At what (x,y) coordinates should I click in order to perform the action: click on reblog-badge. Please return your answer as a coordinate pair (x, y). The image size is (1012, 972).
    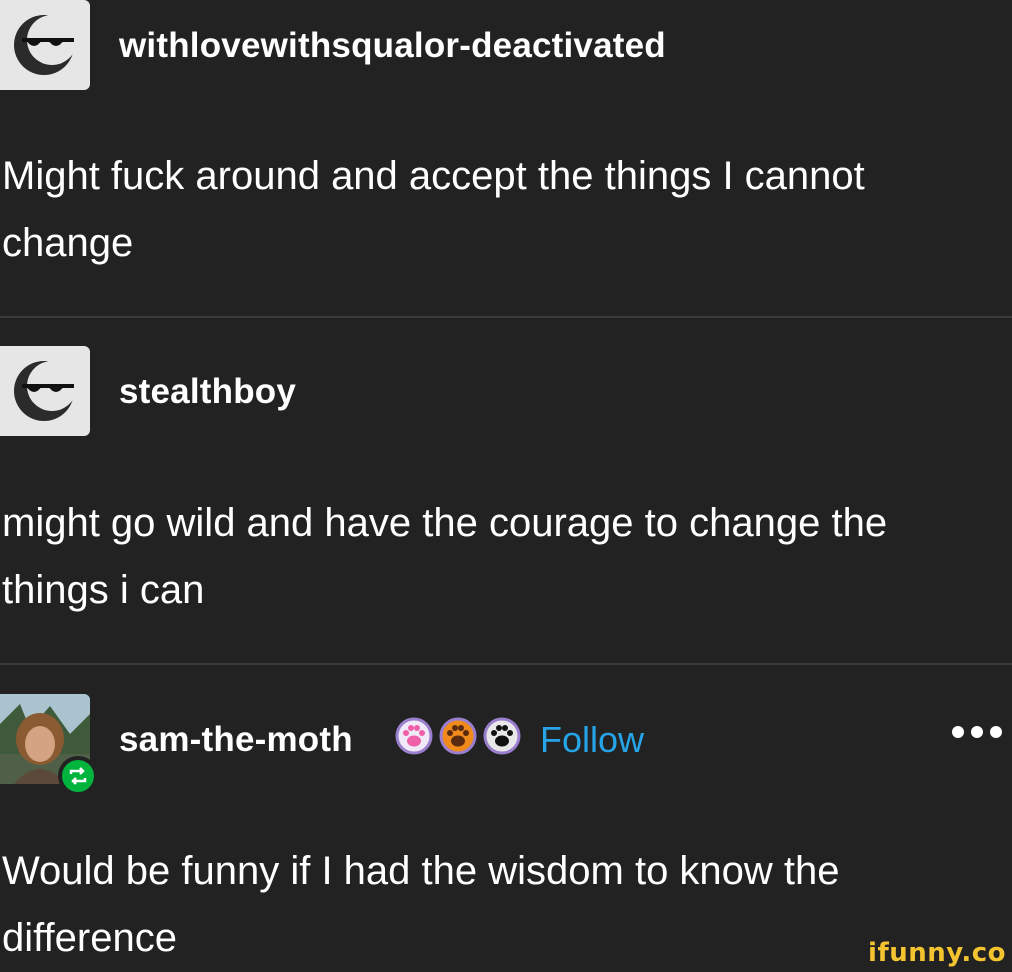
    Looking at the image, I should click on (78, 776).